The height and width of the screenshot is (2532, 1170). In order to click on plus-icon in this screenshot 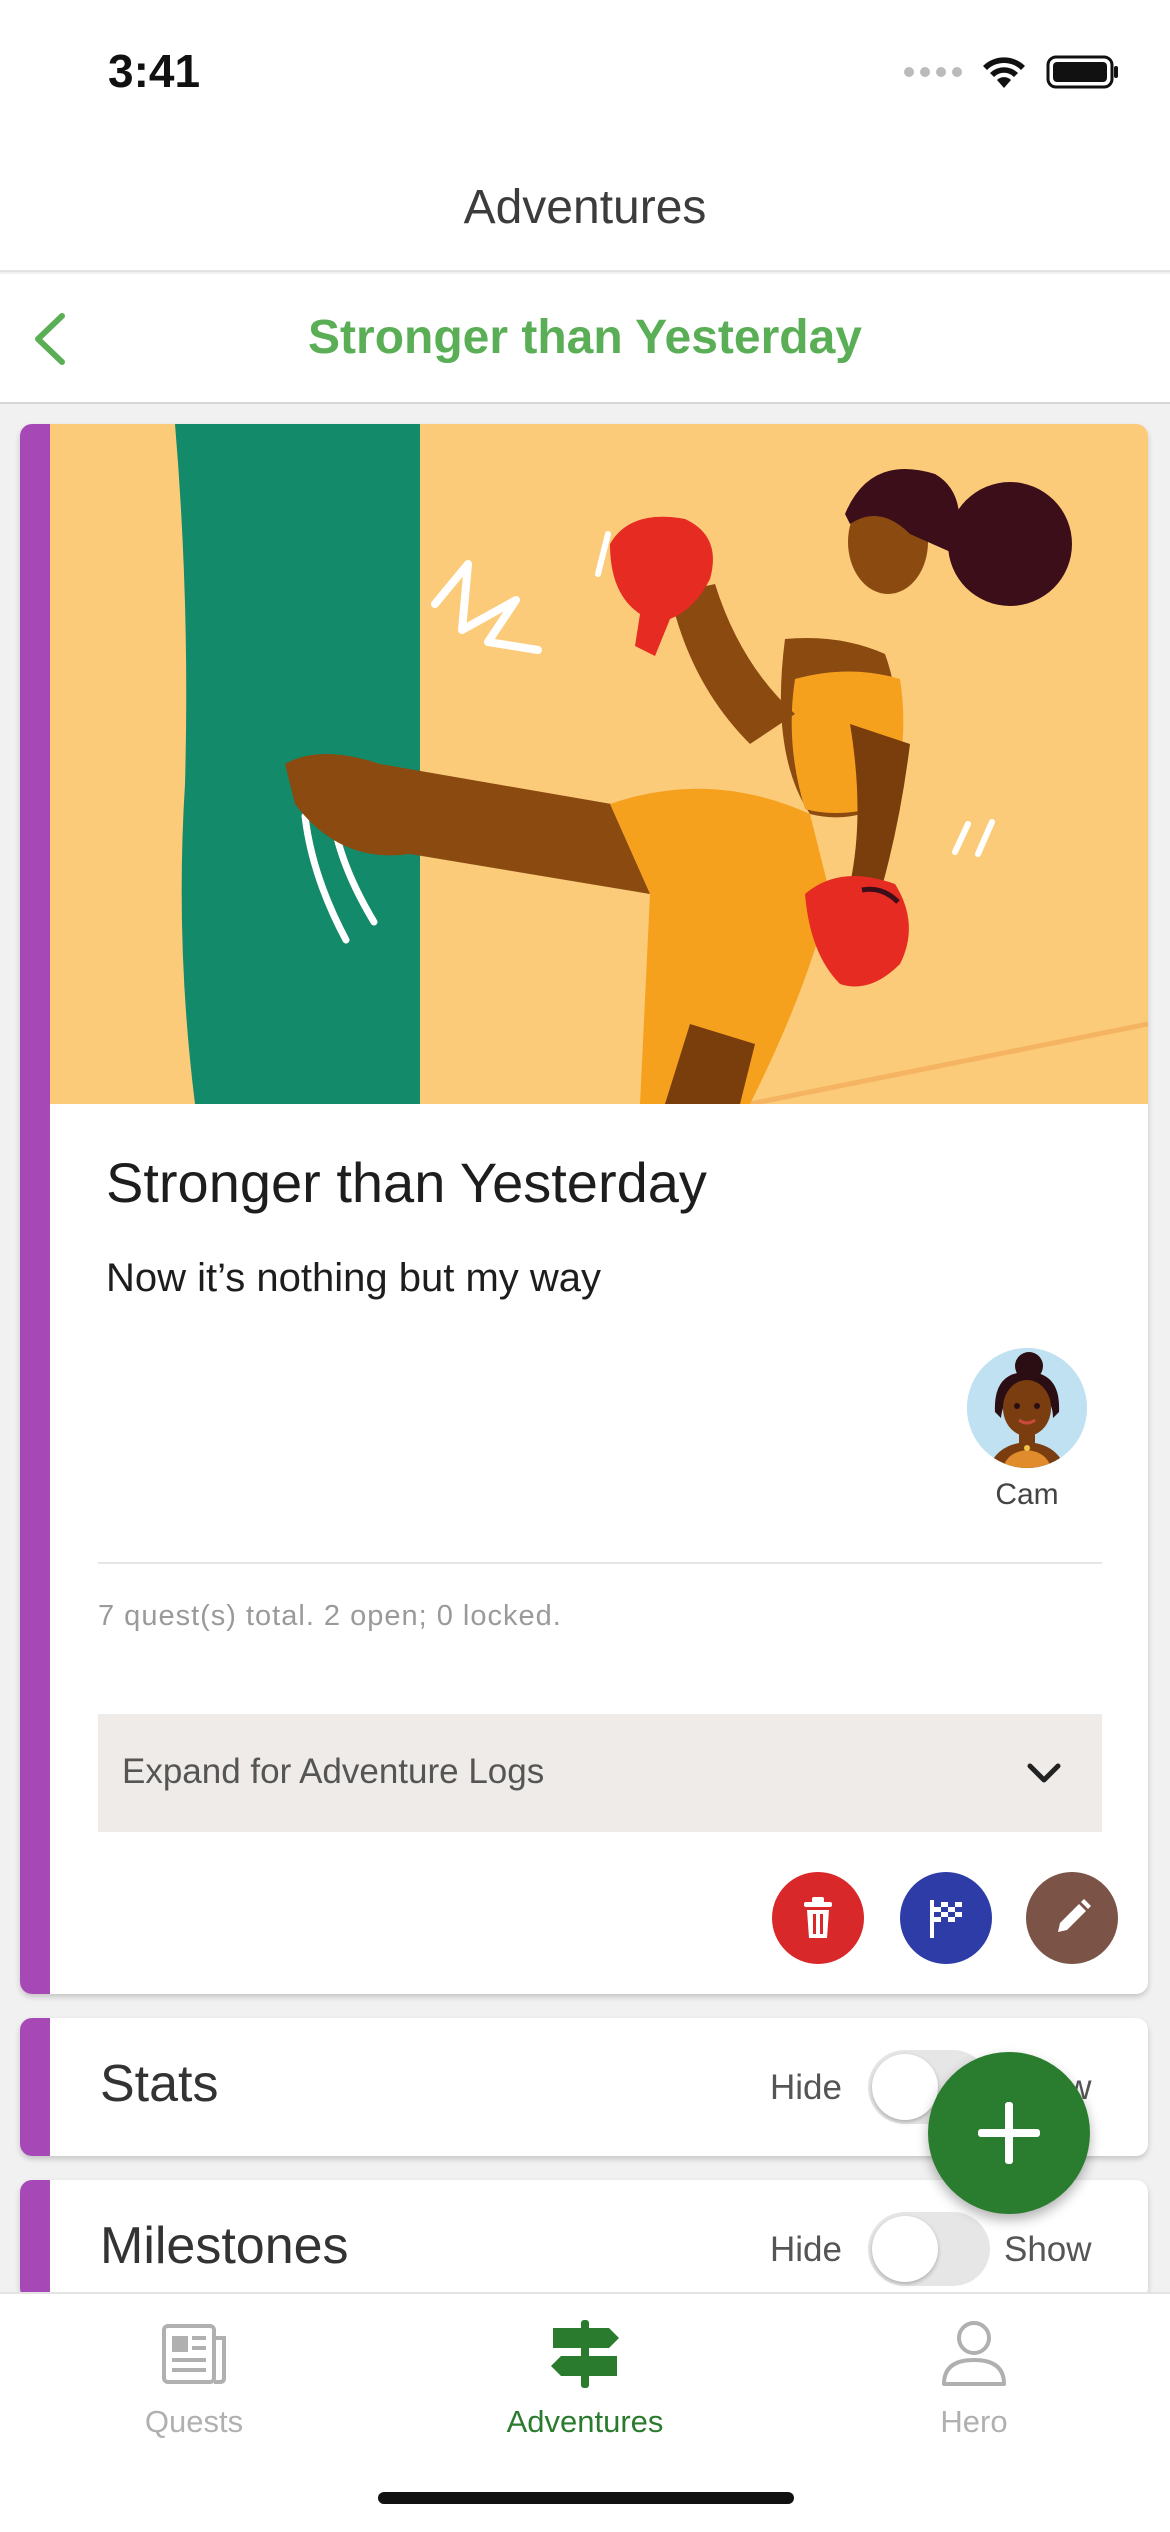, I will do `click(1009, 2133)`.